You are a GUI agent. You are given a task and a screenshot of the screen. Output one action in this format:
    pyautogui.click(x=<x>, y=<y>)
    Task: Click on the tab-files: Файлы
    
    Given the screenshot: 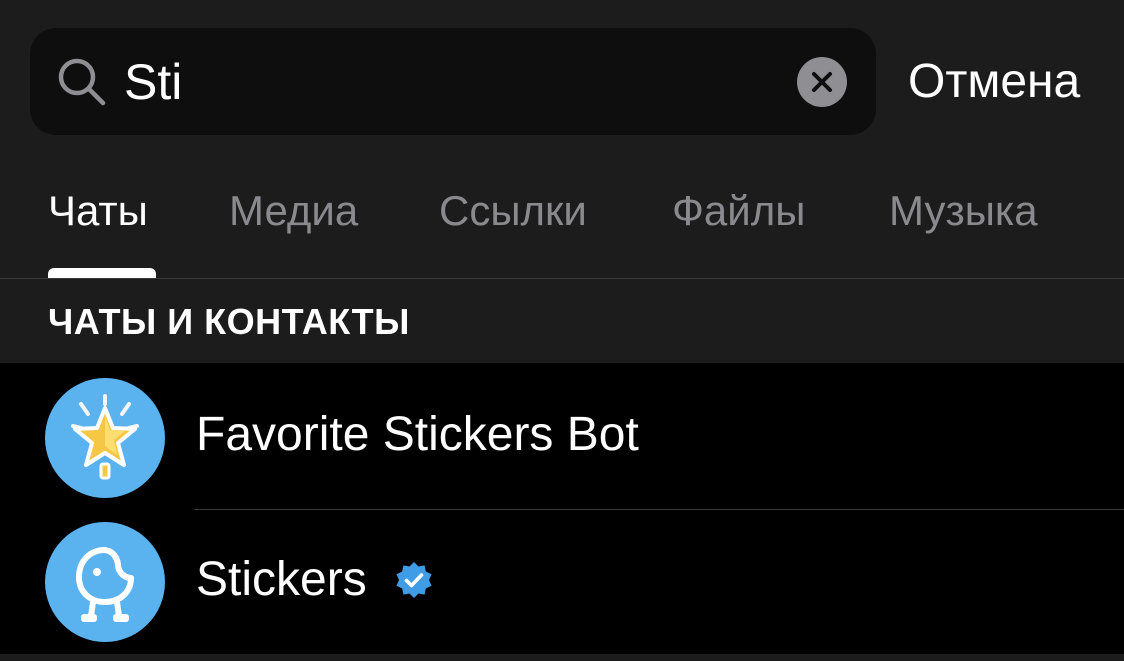 What is the action you would take?
    pyautogui.click(x=738, y=211)
    